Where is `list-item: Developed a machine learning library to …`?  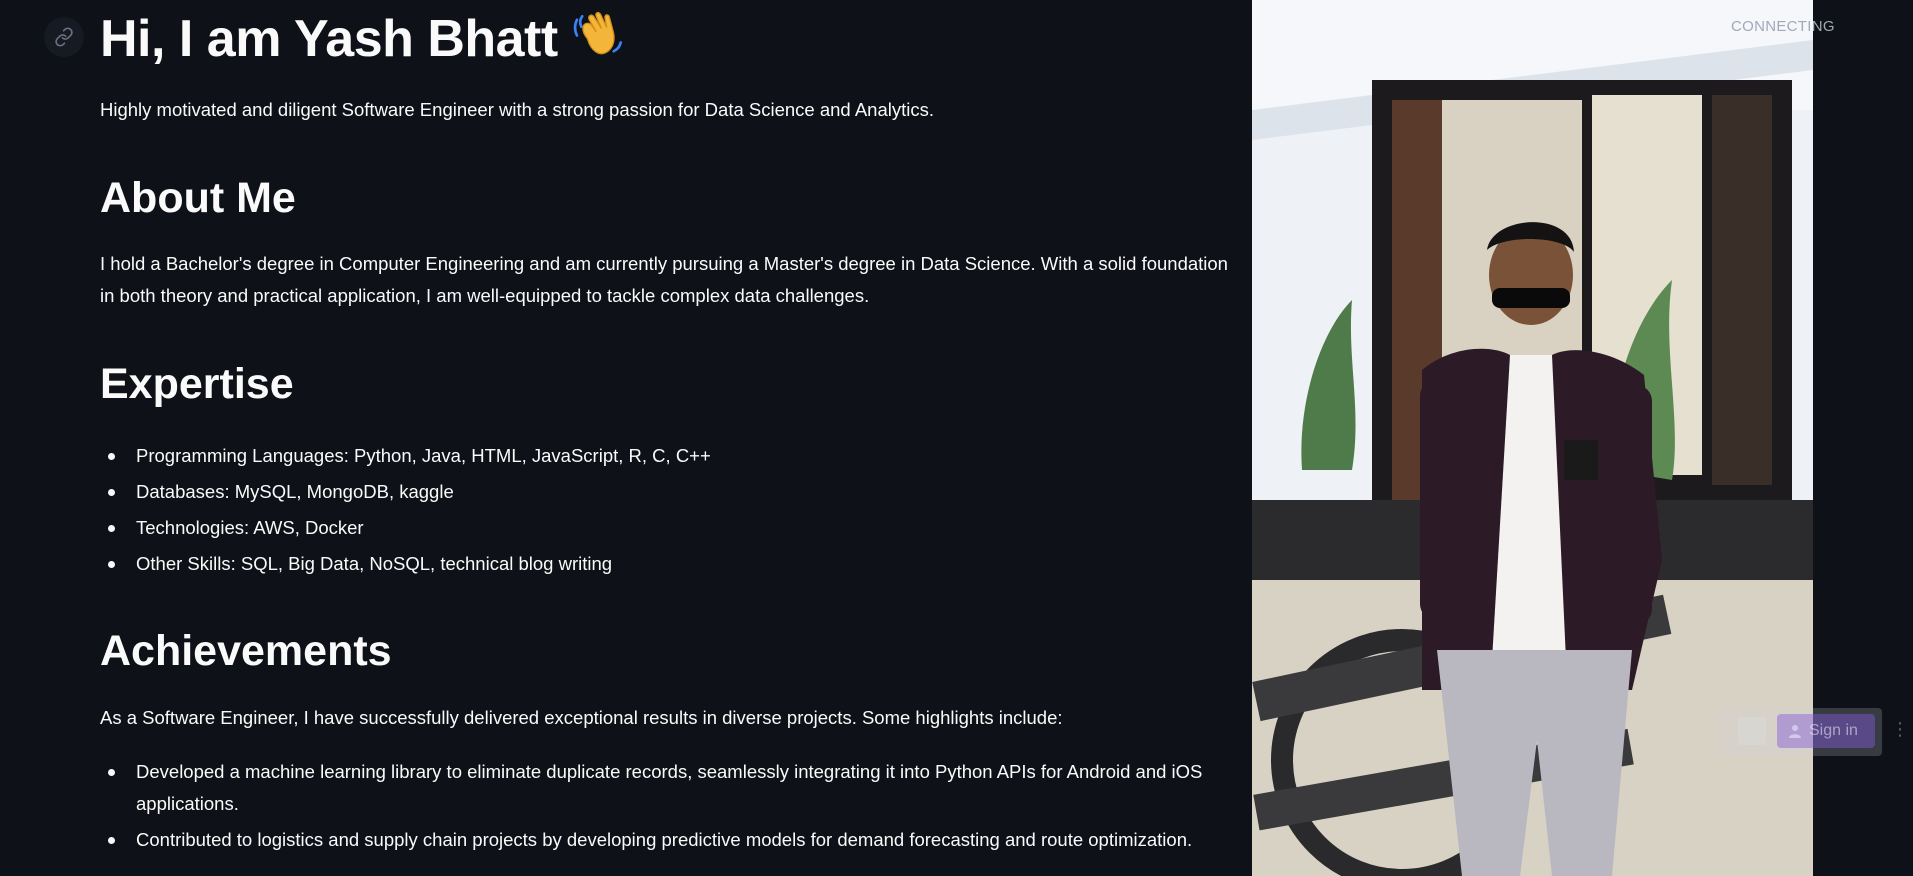 list-item: Developed a machine learning library to … is located at coordinates (672, 788).